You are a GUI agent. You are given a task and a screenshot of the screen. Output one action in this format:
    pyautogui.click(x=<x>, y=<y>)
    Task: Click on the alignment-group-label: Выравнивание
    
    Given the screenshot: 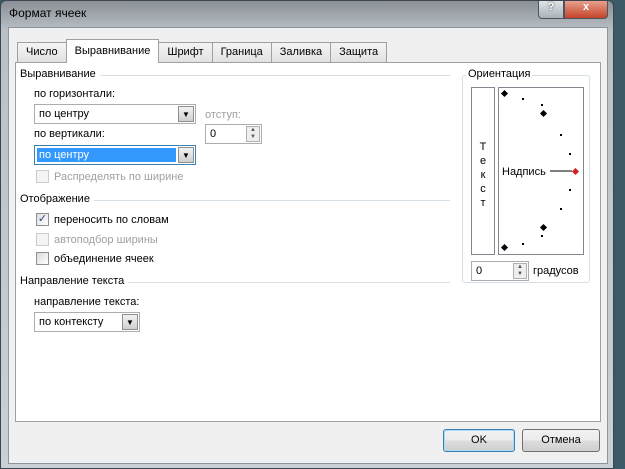 What is the action you would take?
    pyautogui.click(x=60, y=74)
    